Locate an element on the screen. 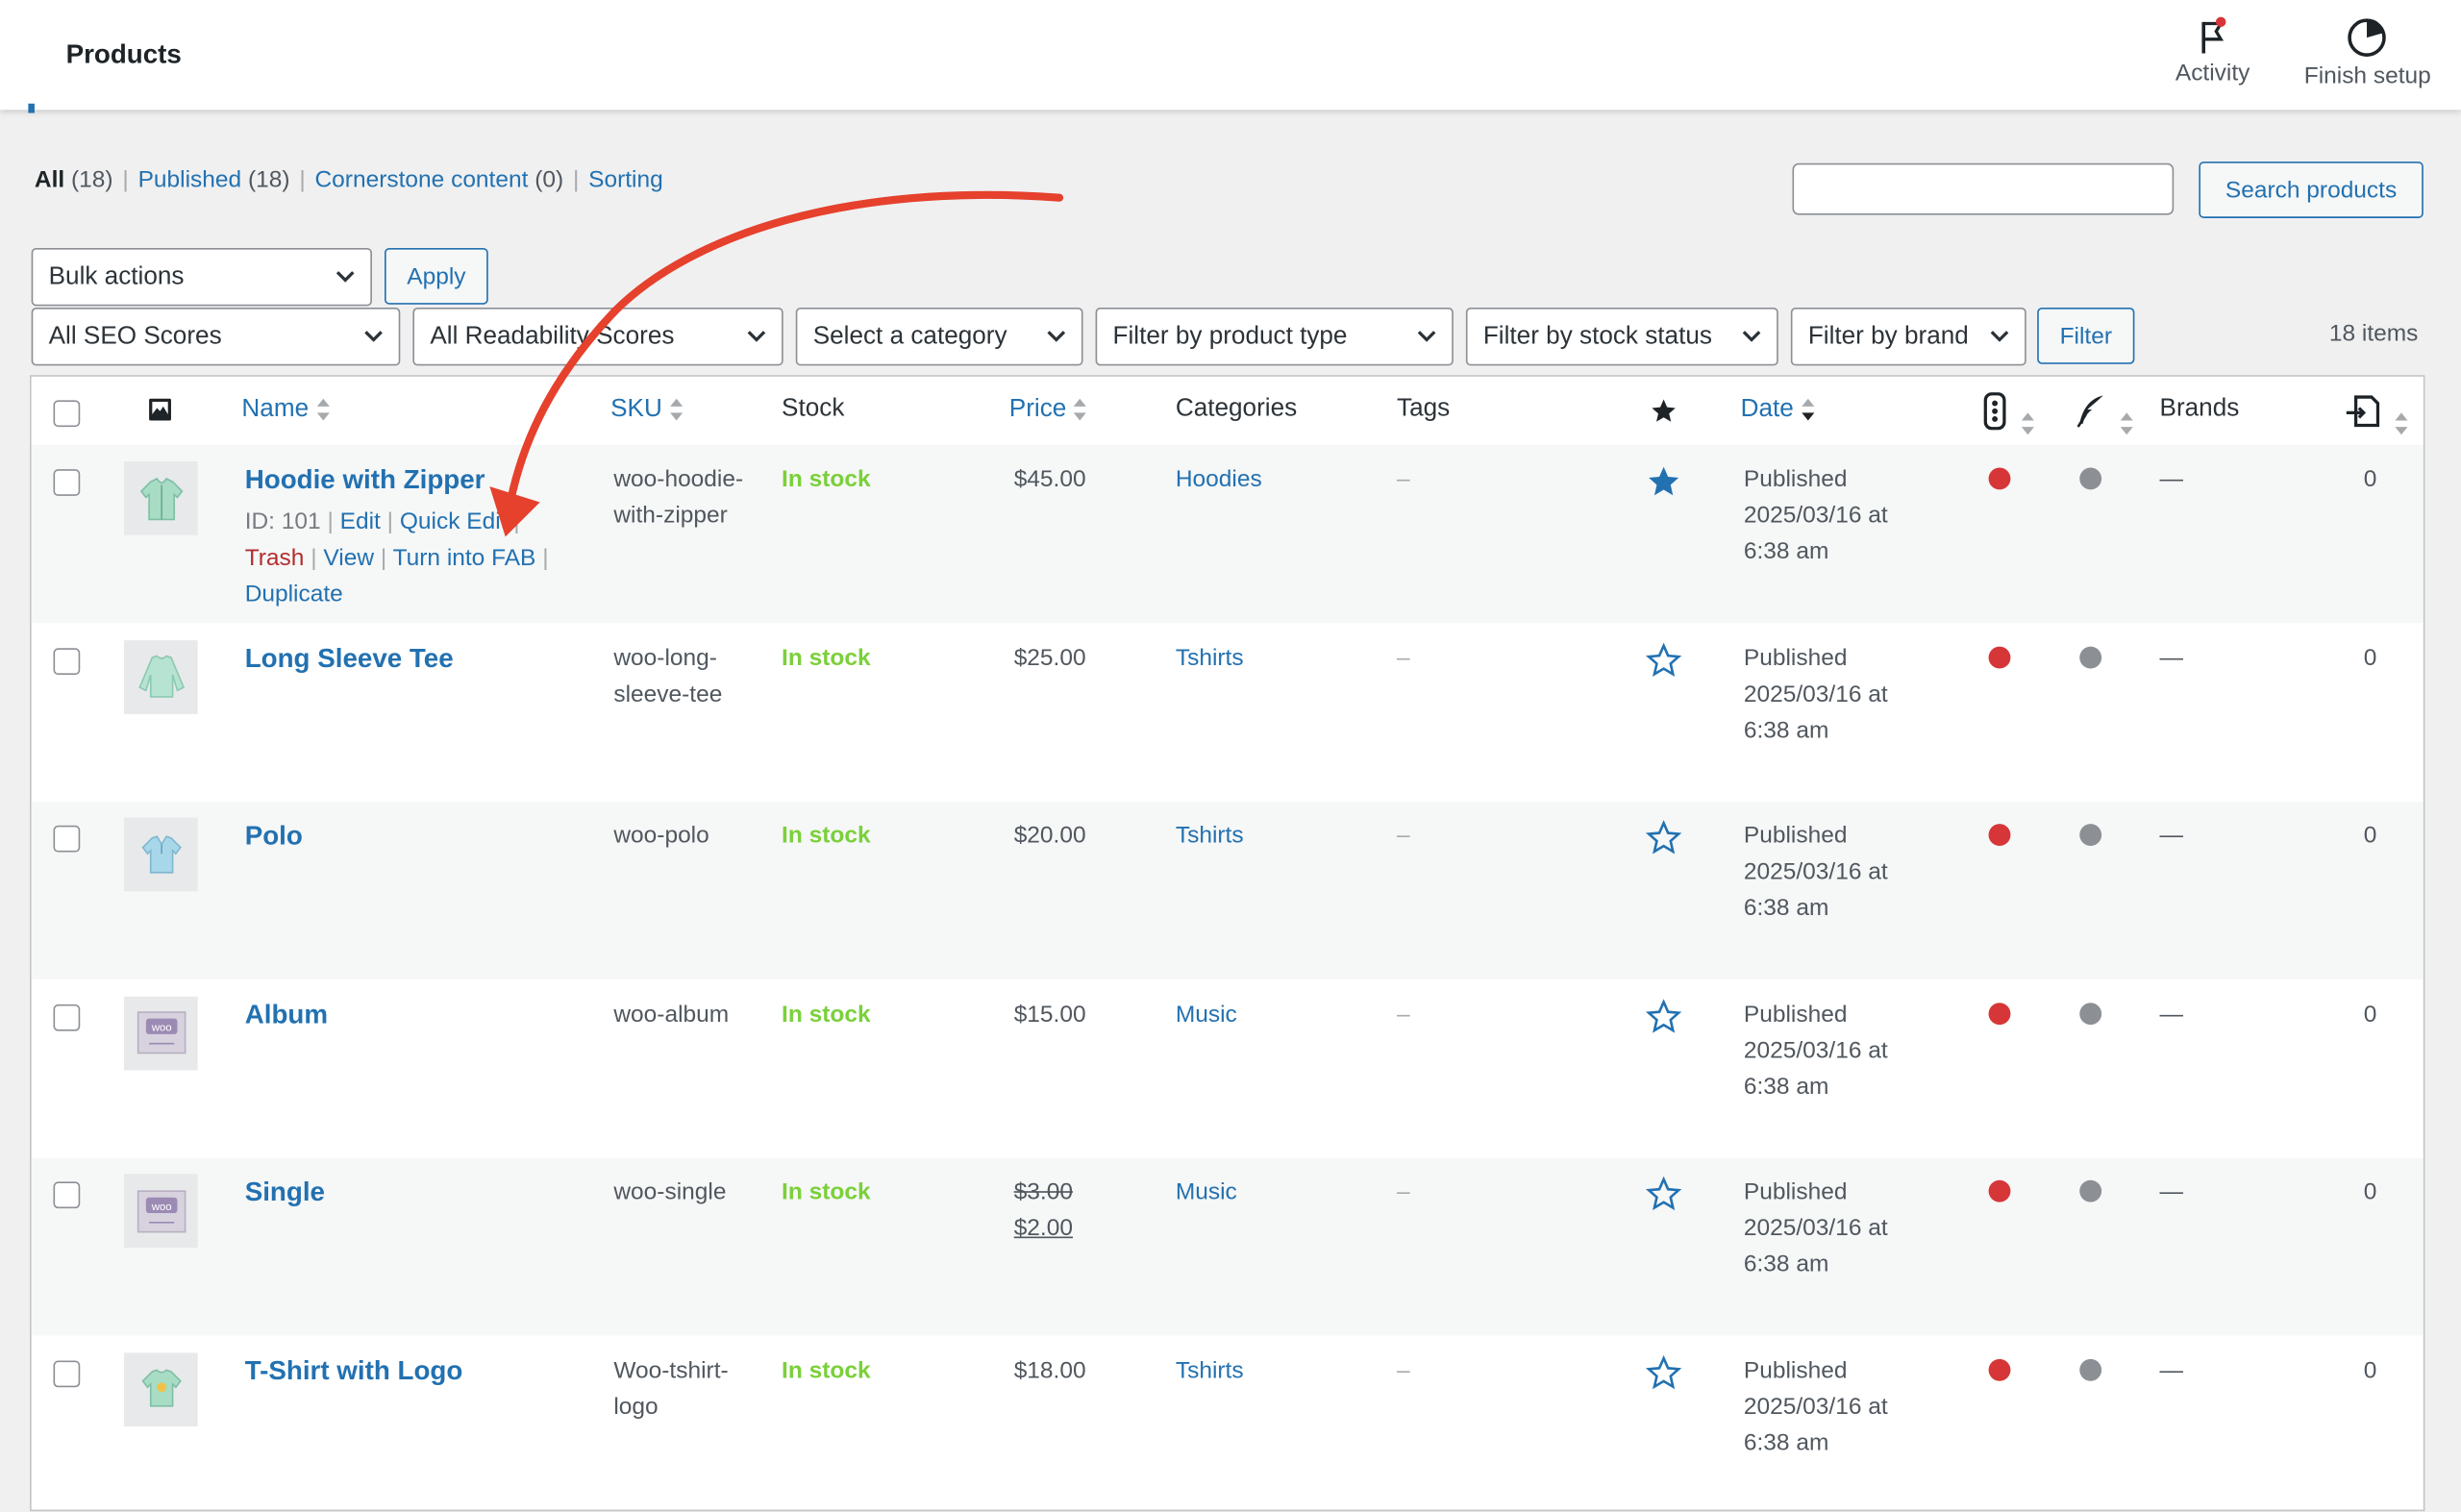 The image size is (2461, 1512). duplicate-link: Duplicate is located at coordinates (294, 594).